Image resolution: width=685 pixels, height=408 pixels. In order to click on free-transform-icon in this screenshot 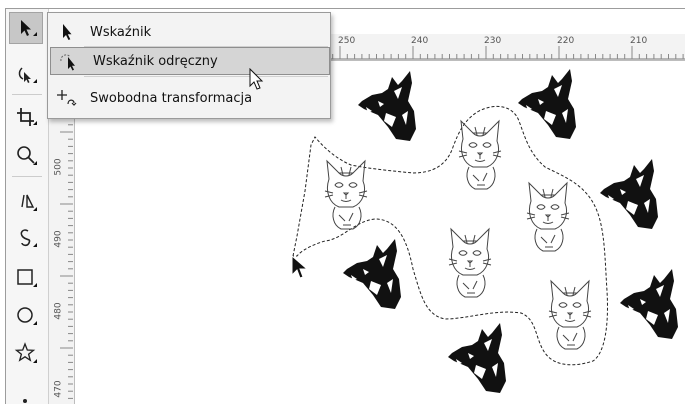, I will do `click(67, 98)`.